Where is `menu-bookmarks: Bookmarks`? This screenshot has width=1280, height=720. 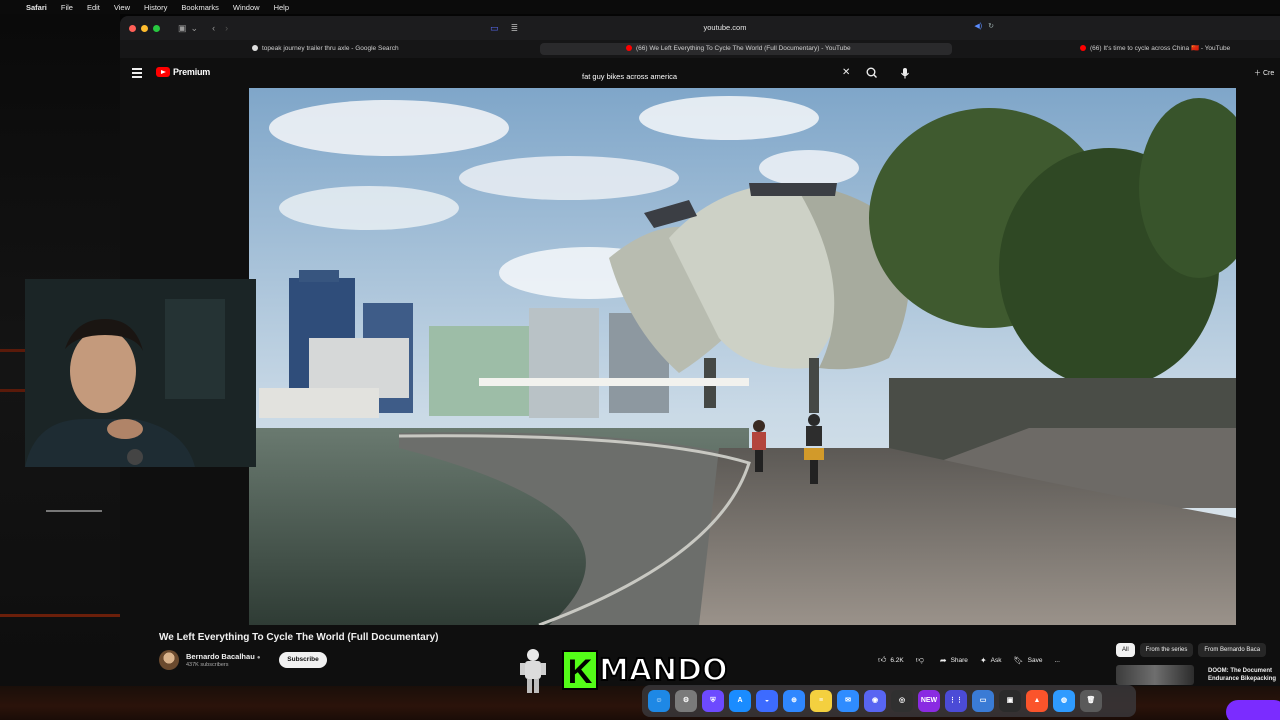
menu-bookmarks: Bookmarks is located at coordinates (200, 7).